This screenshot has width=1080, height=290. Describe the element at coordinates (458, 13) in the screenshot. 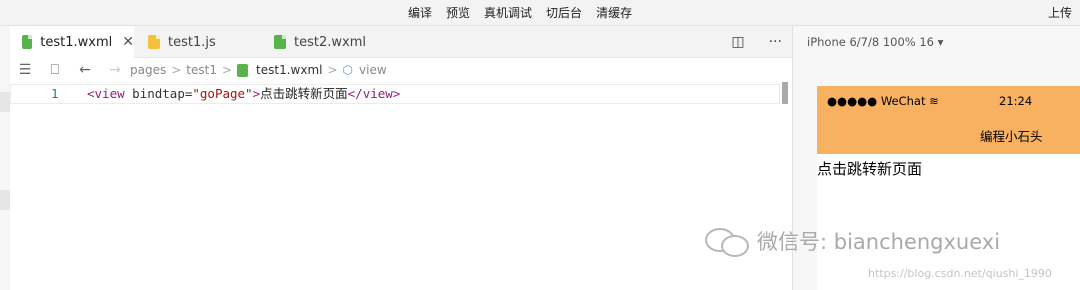

I see `preview-button: 预览` at that location.